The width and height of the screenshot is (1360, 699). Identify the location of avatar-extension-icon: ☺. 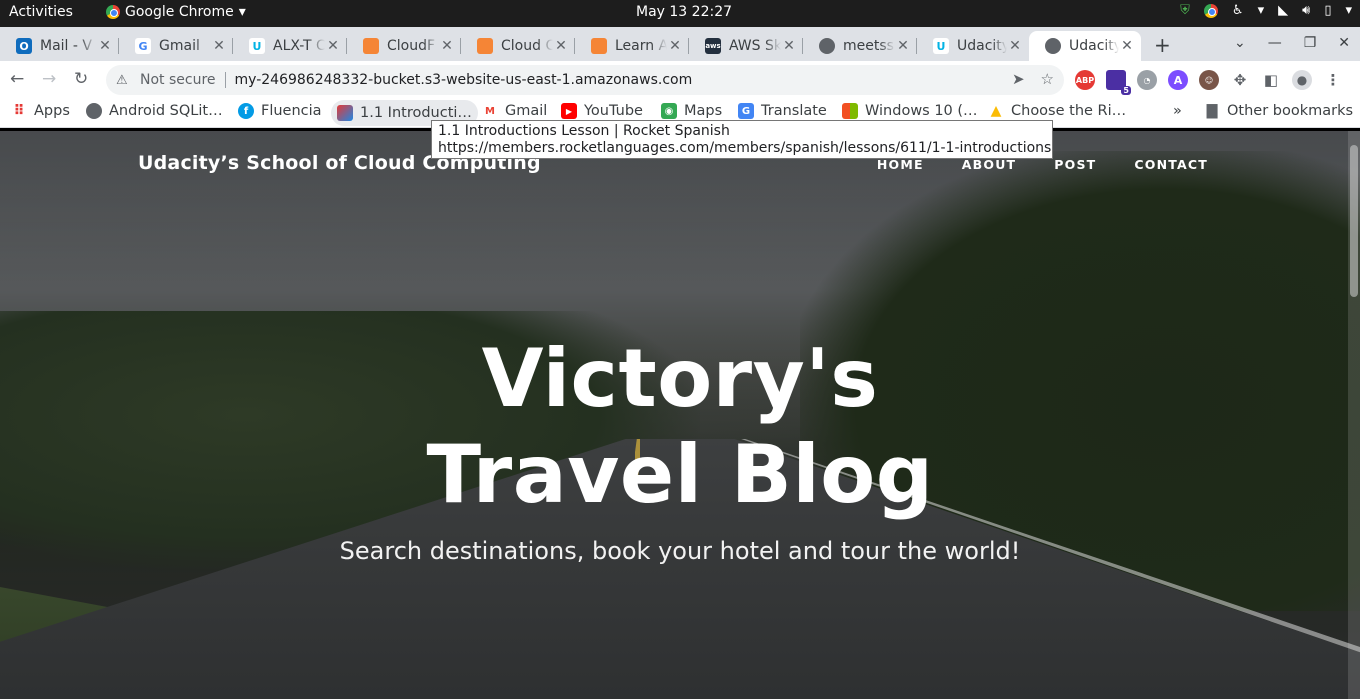
(1209, 80).